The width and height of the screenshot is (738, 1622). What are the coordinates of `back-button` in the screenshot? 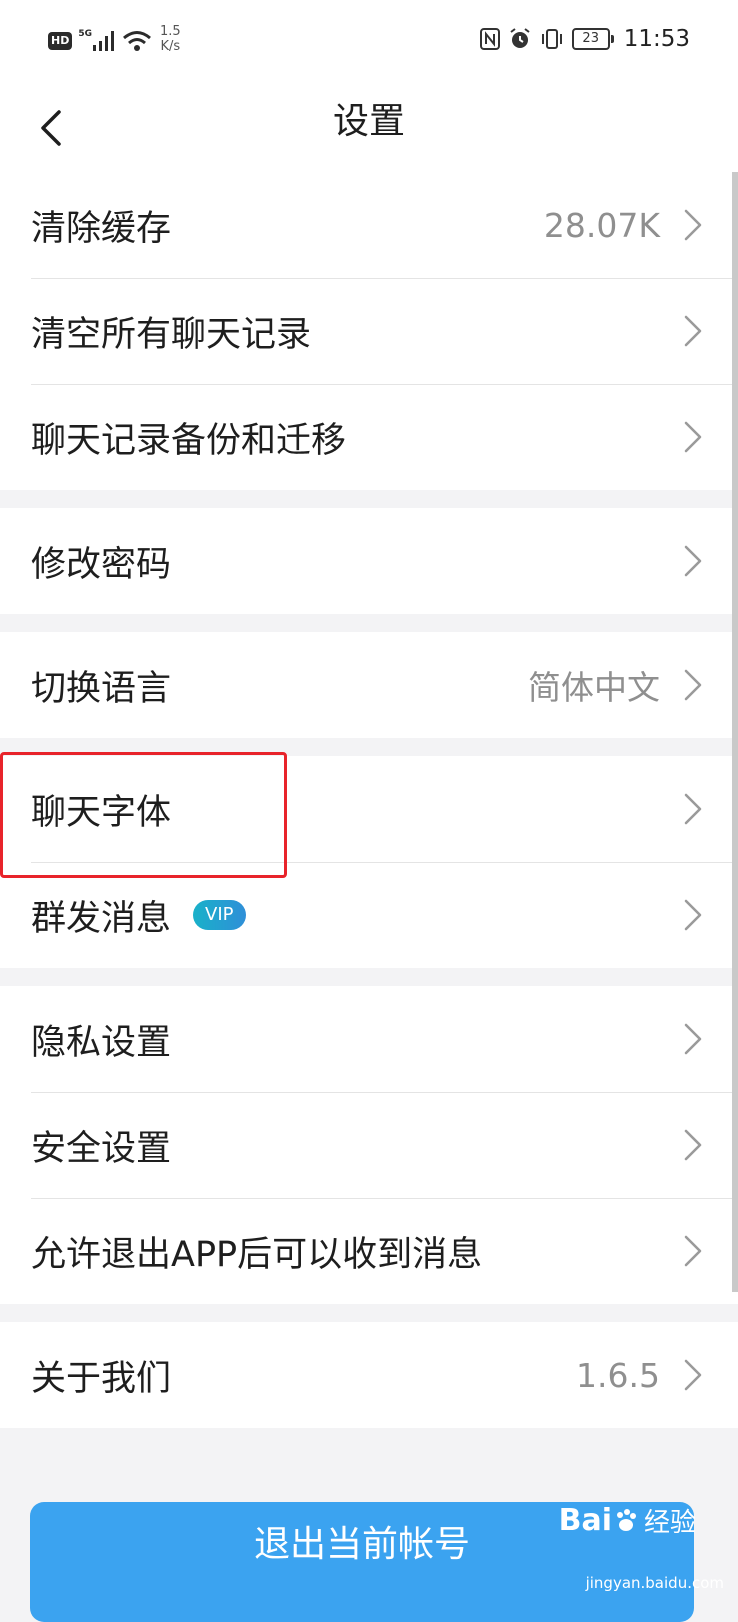 It's located at (50, 128).